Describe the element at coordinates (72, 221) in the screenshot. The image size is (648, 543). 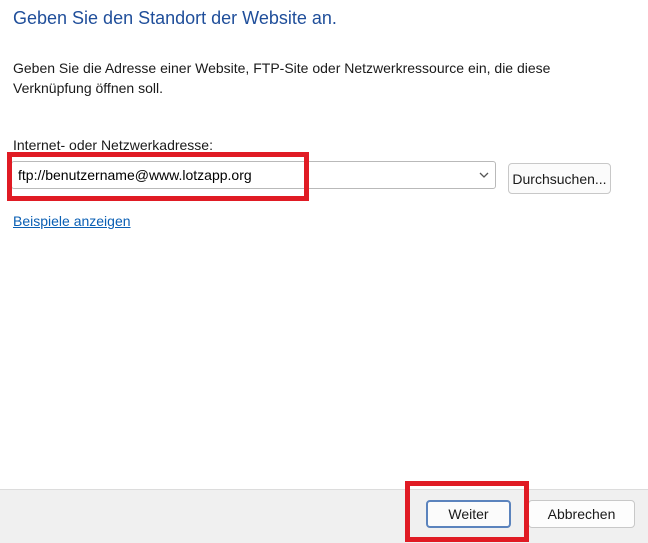
I see `show-examples-link: Beispiele anzeigen` at that location.